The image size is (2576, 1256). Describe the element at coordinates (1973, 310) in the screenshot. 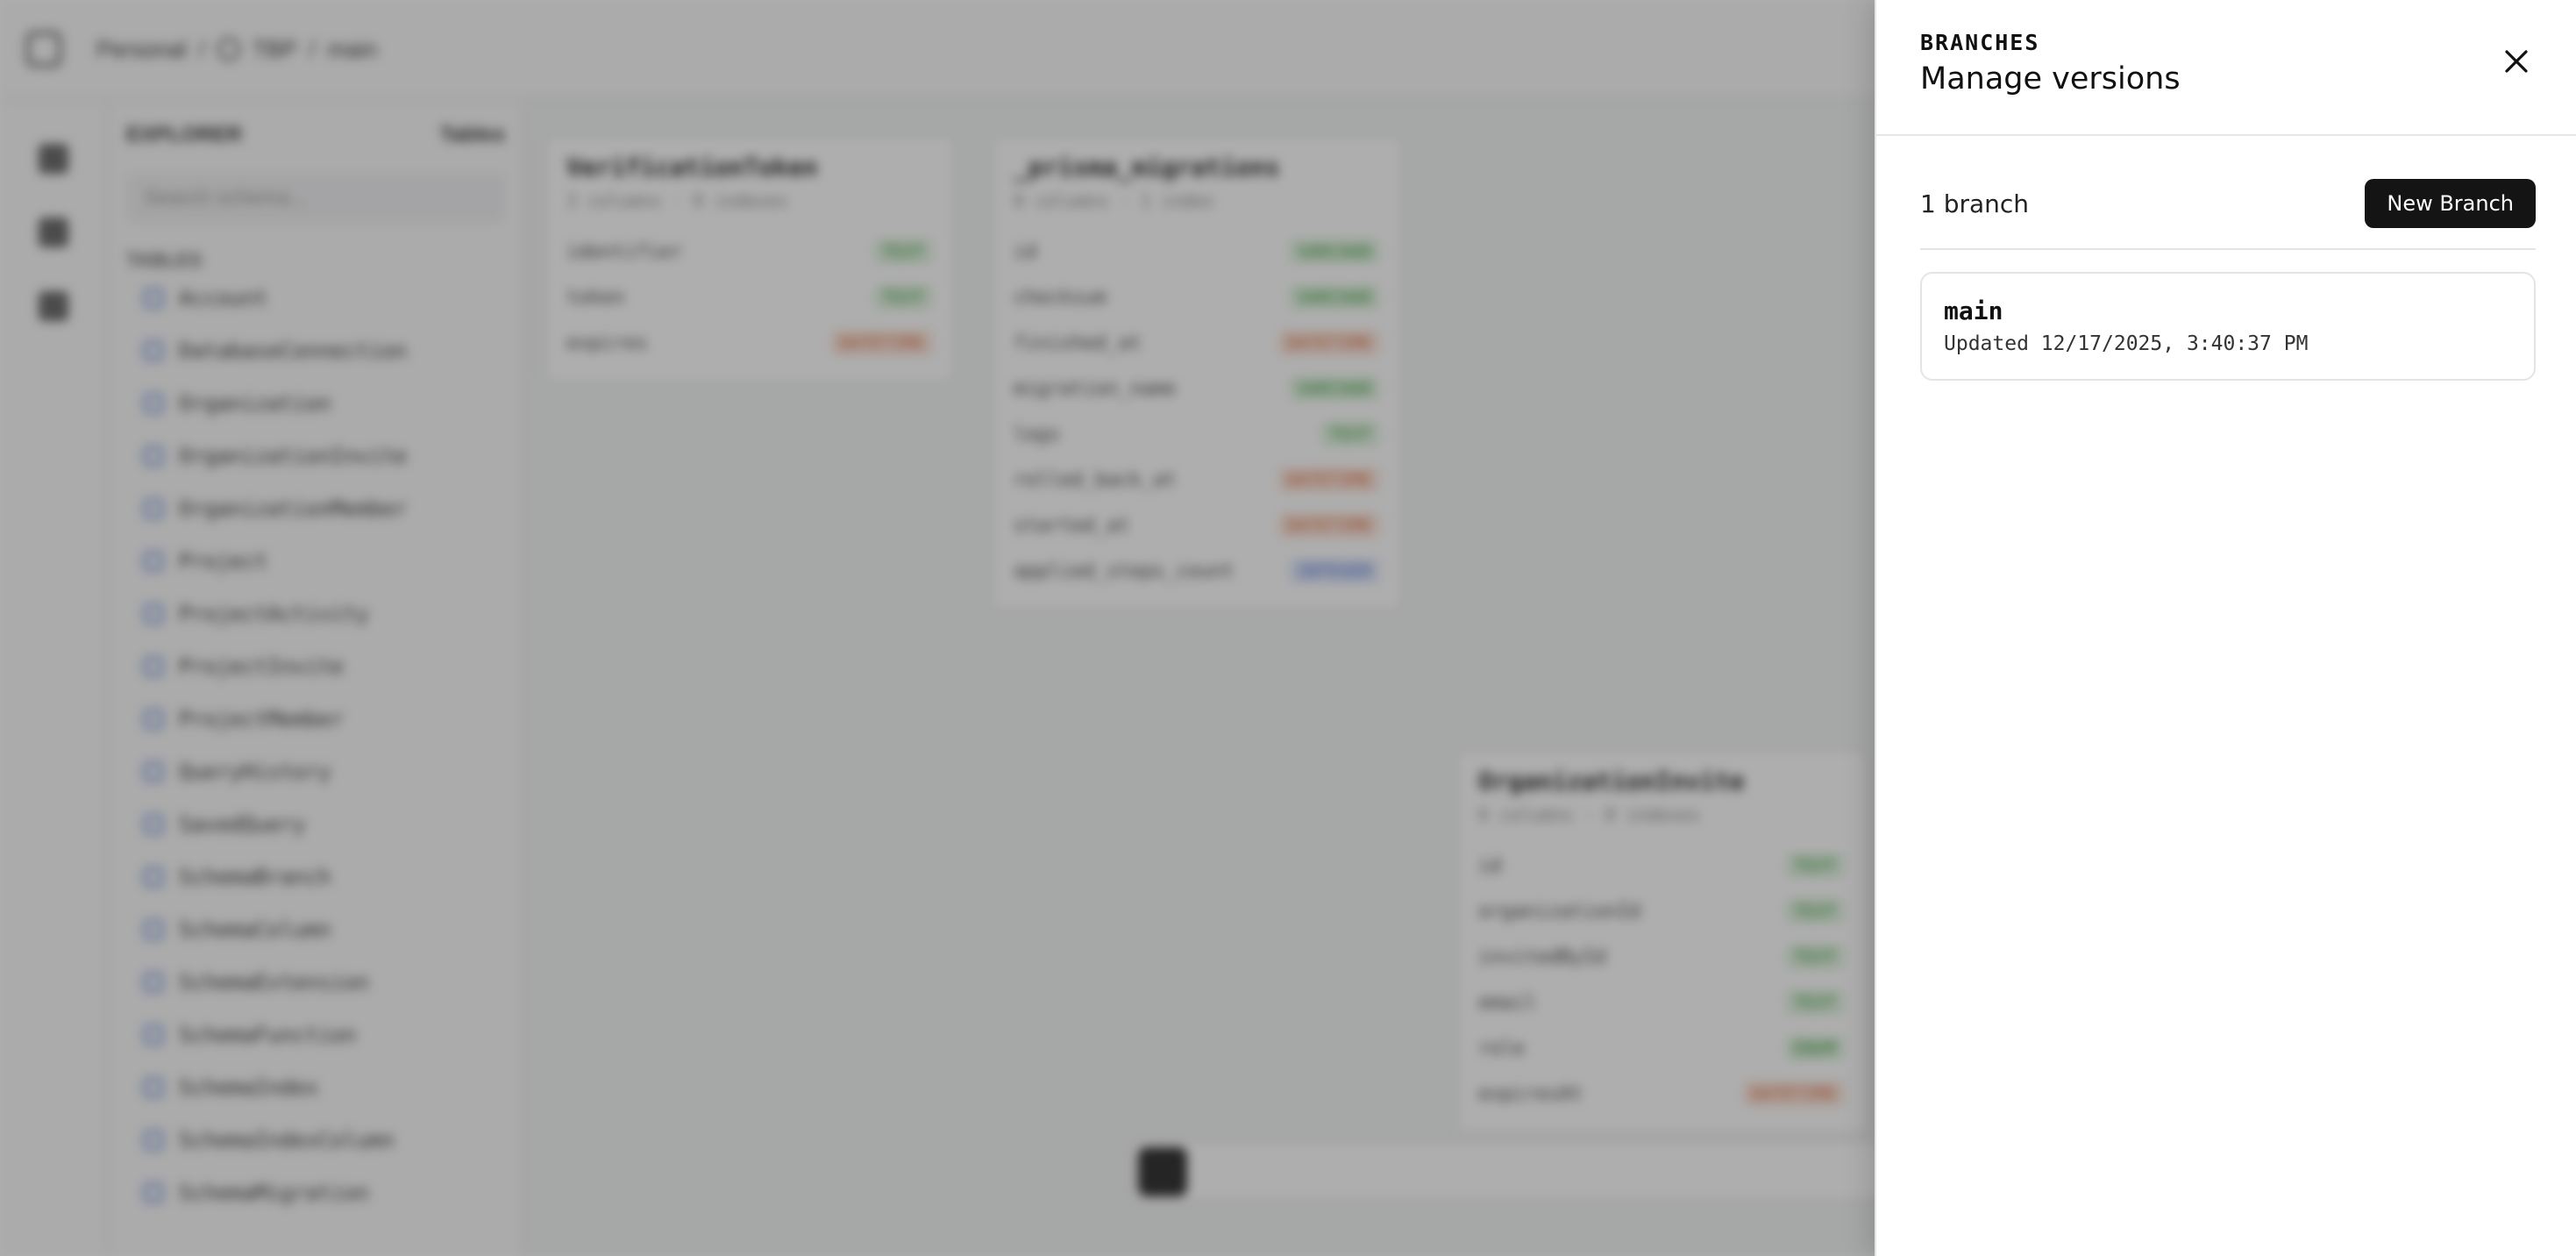

I see `branch-name: main` at that location.